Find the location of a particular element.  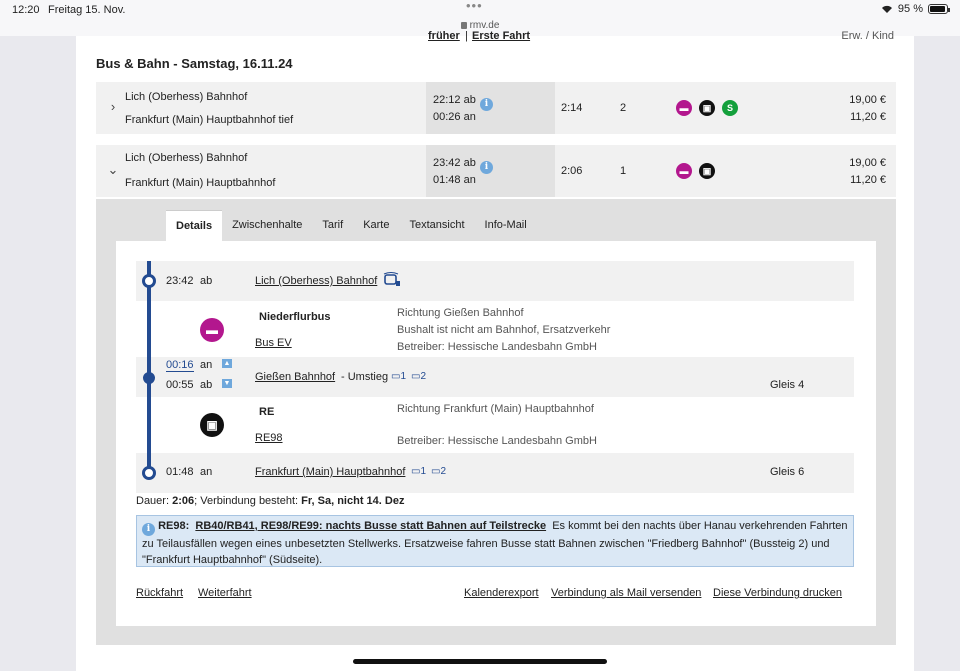

status-right: 95 % is located at coordinates (915, 9).